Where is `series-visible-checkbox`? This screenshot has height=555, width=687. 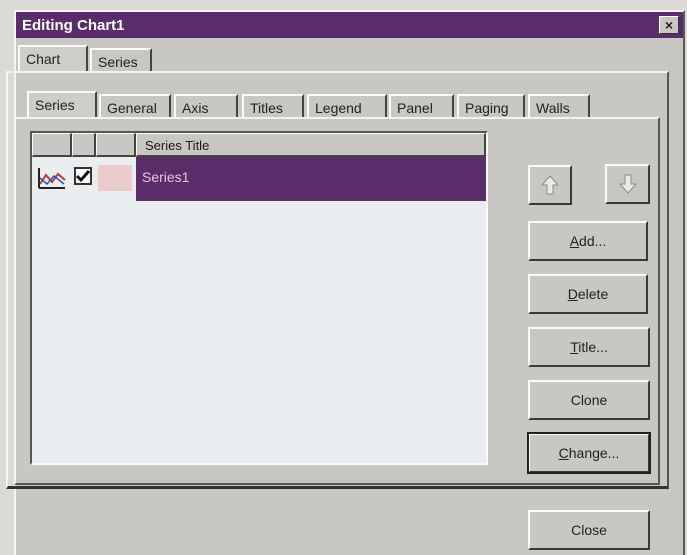 series-visible-checkbox is located at coordinates (83, 176).